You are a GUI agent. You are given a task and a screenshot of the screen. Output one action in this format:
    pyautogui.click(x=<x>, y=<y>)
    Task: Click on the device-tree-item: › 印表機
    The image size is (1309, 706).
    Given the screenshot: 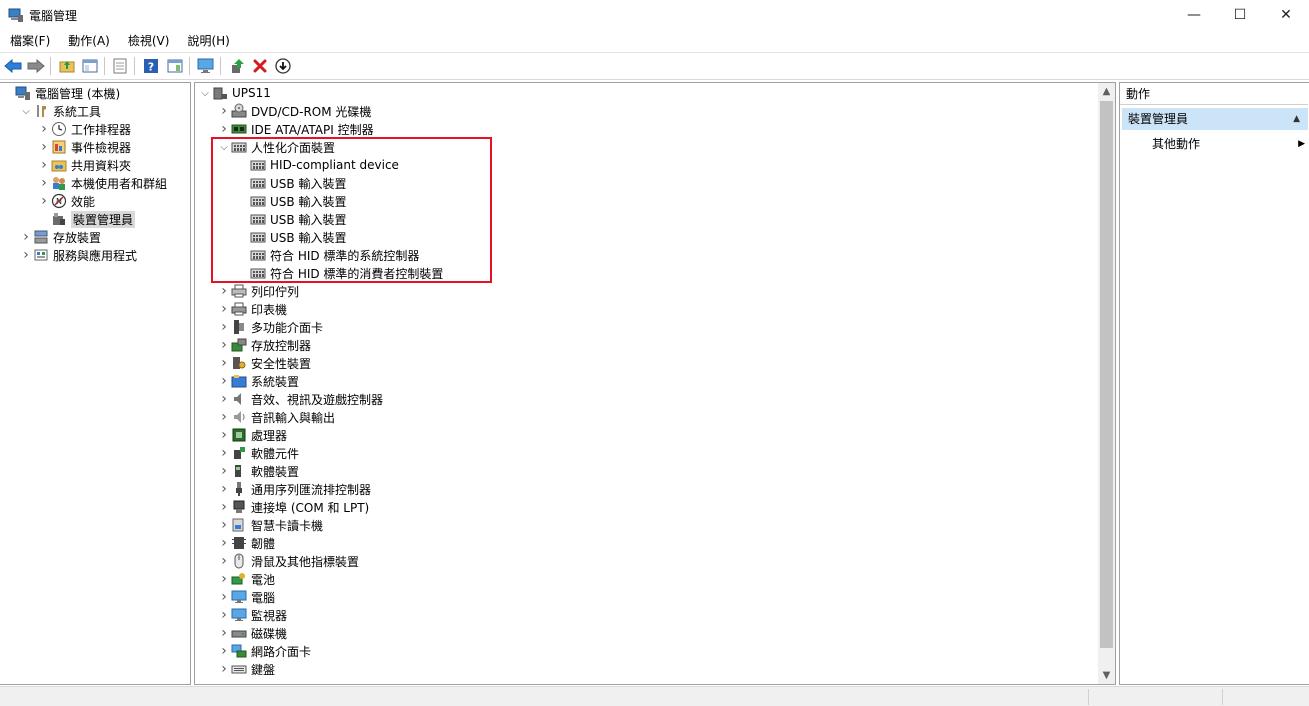 What is the action you would take?
    pyautogui.click(x=252, y=309)
    